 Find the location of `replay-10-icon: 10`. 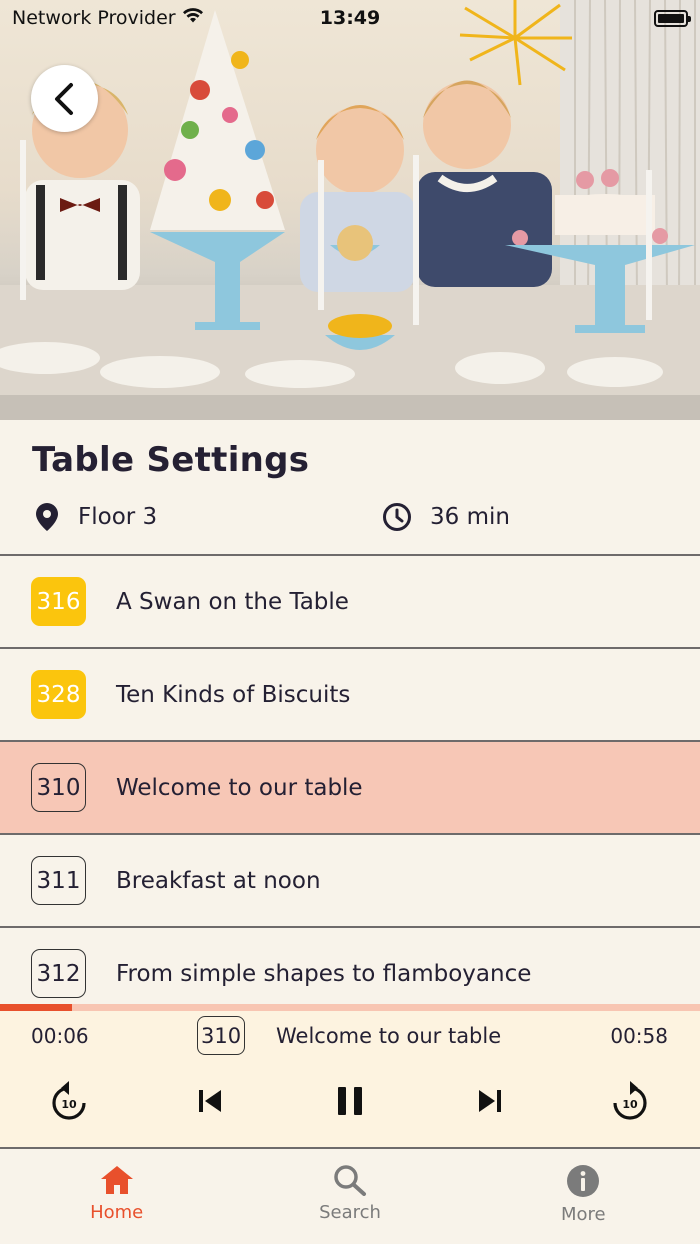

replay-10-icon: 10 is located at coordinates (69, 1100).